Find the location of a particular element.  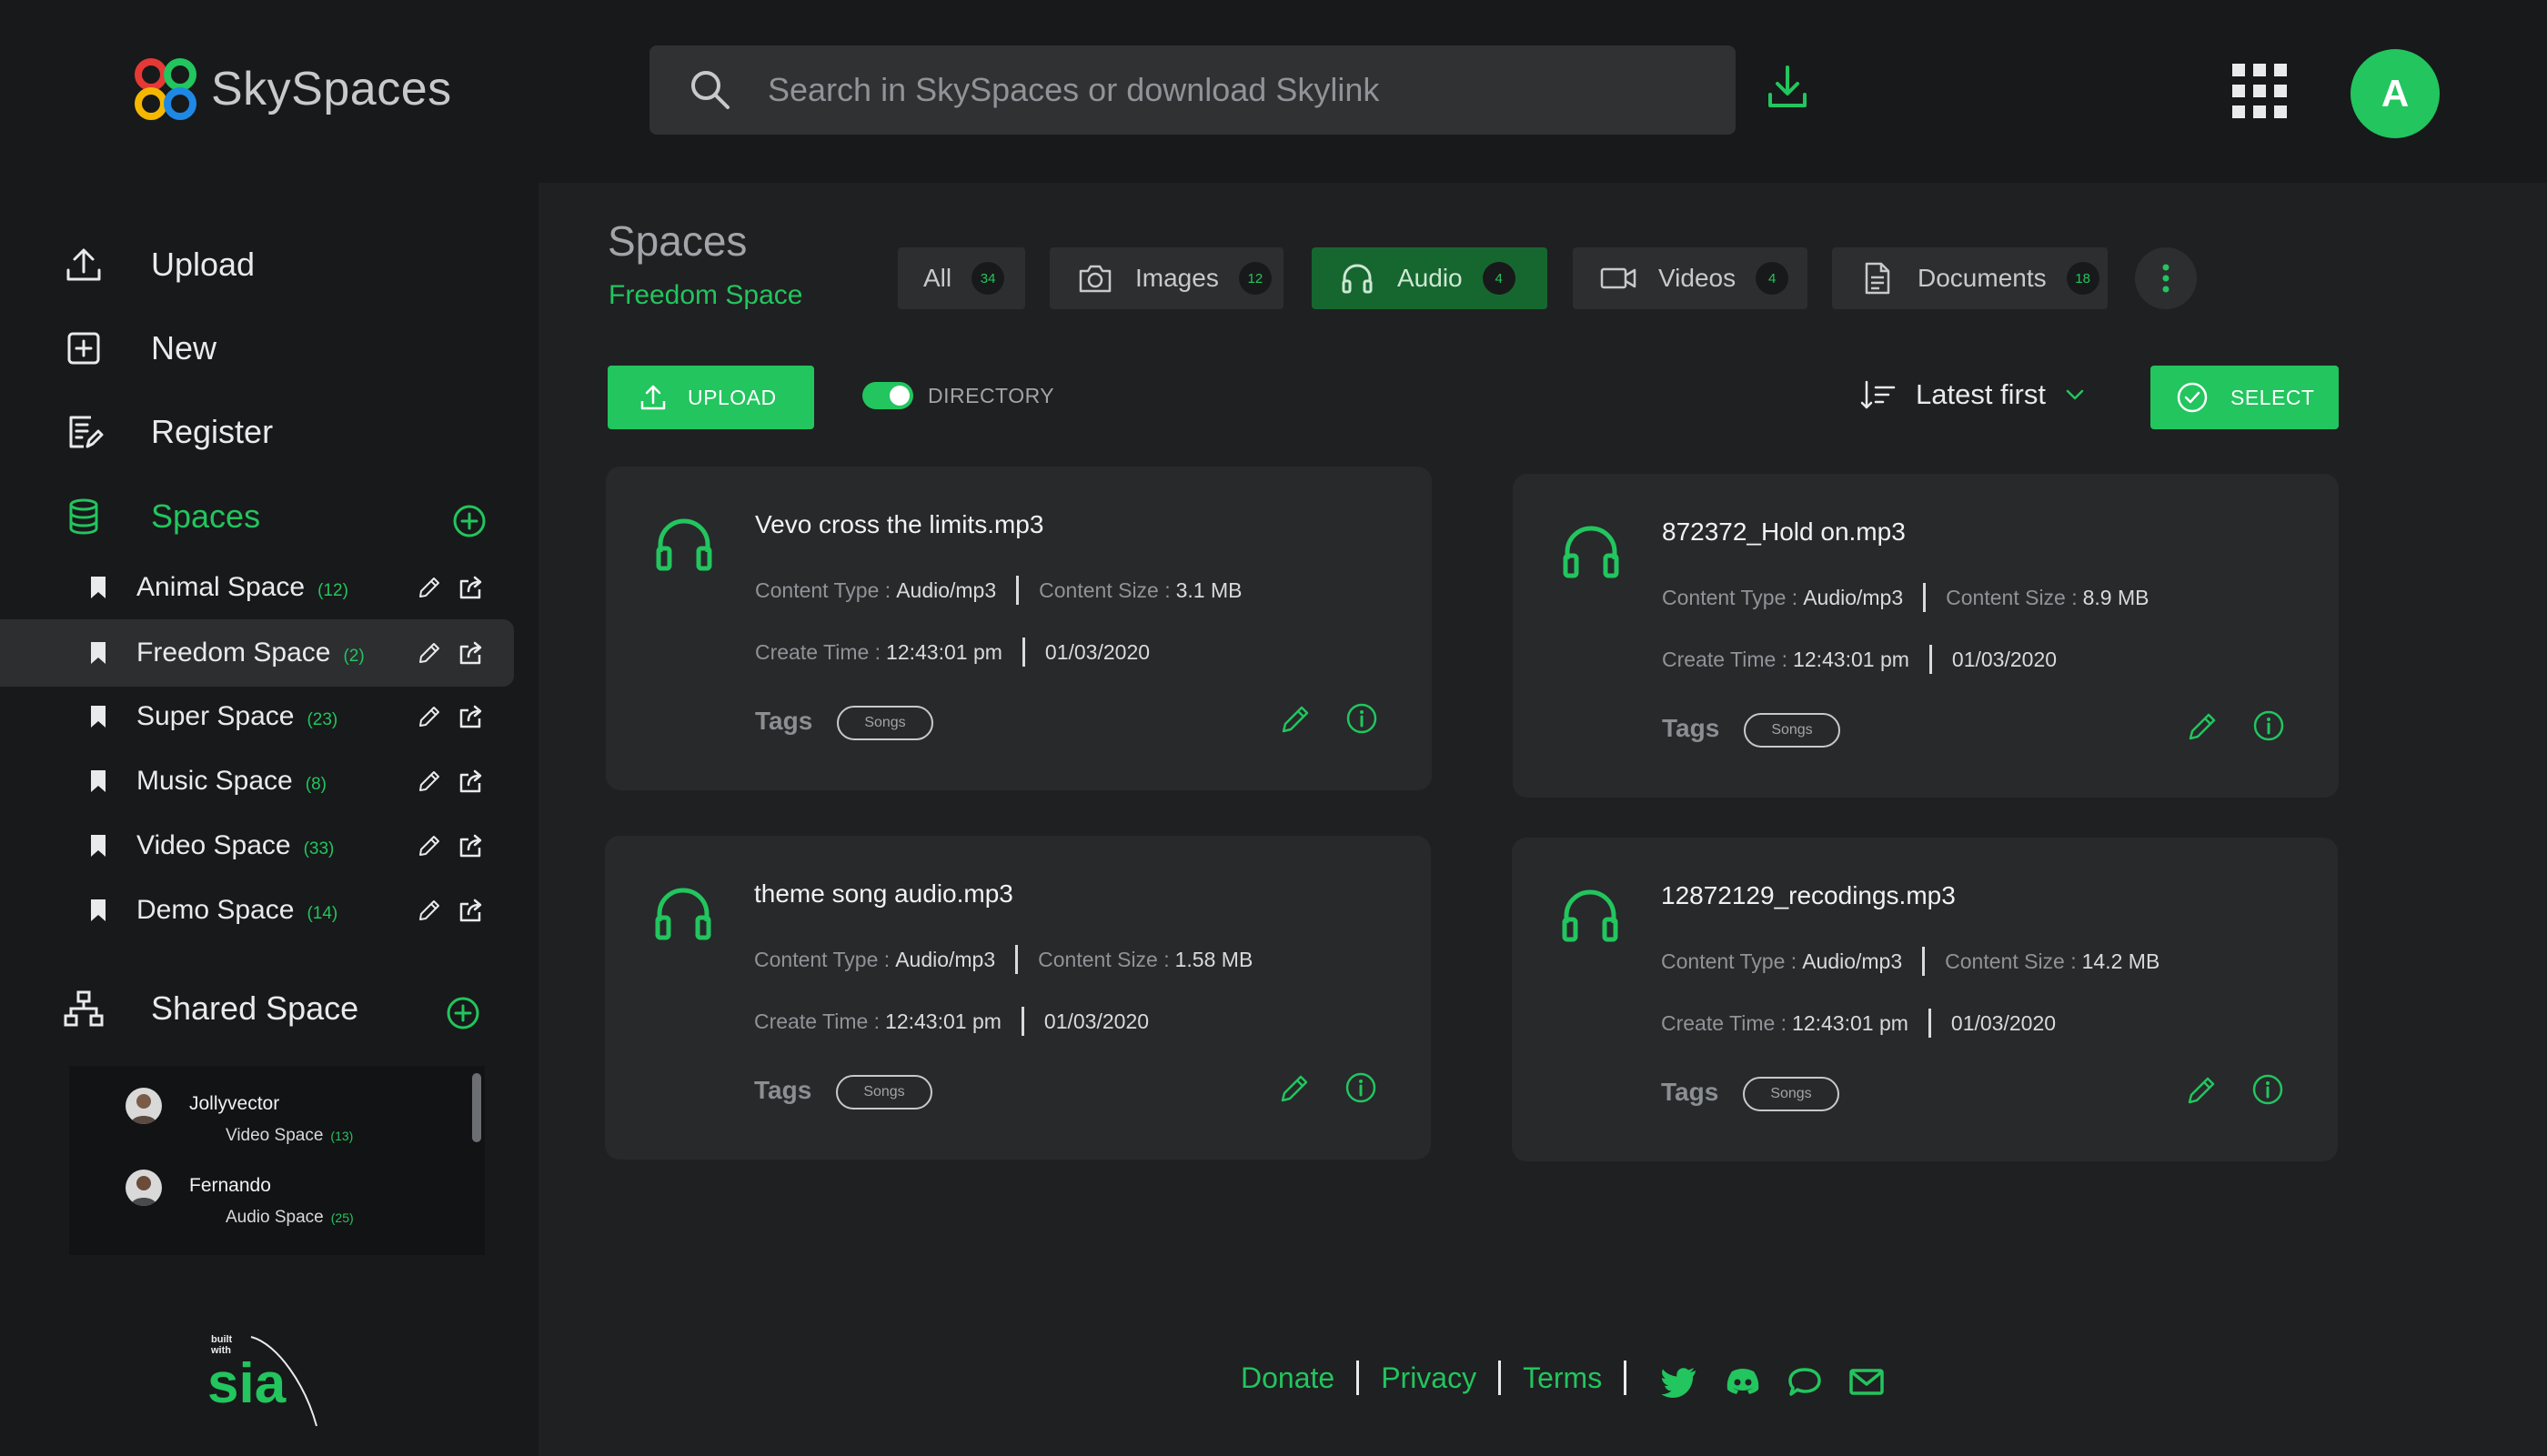

mail-icon is located at coordinates (1866, 1382).